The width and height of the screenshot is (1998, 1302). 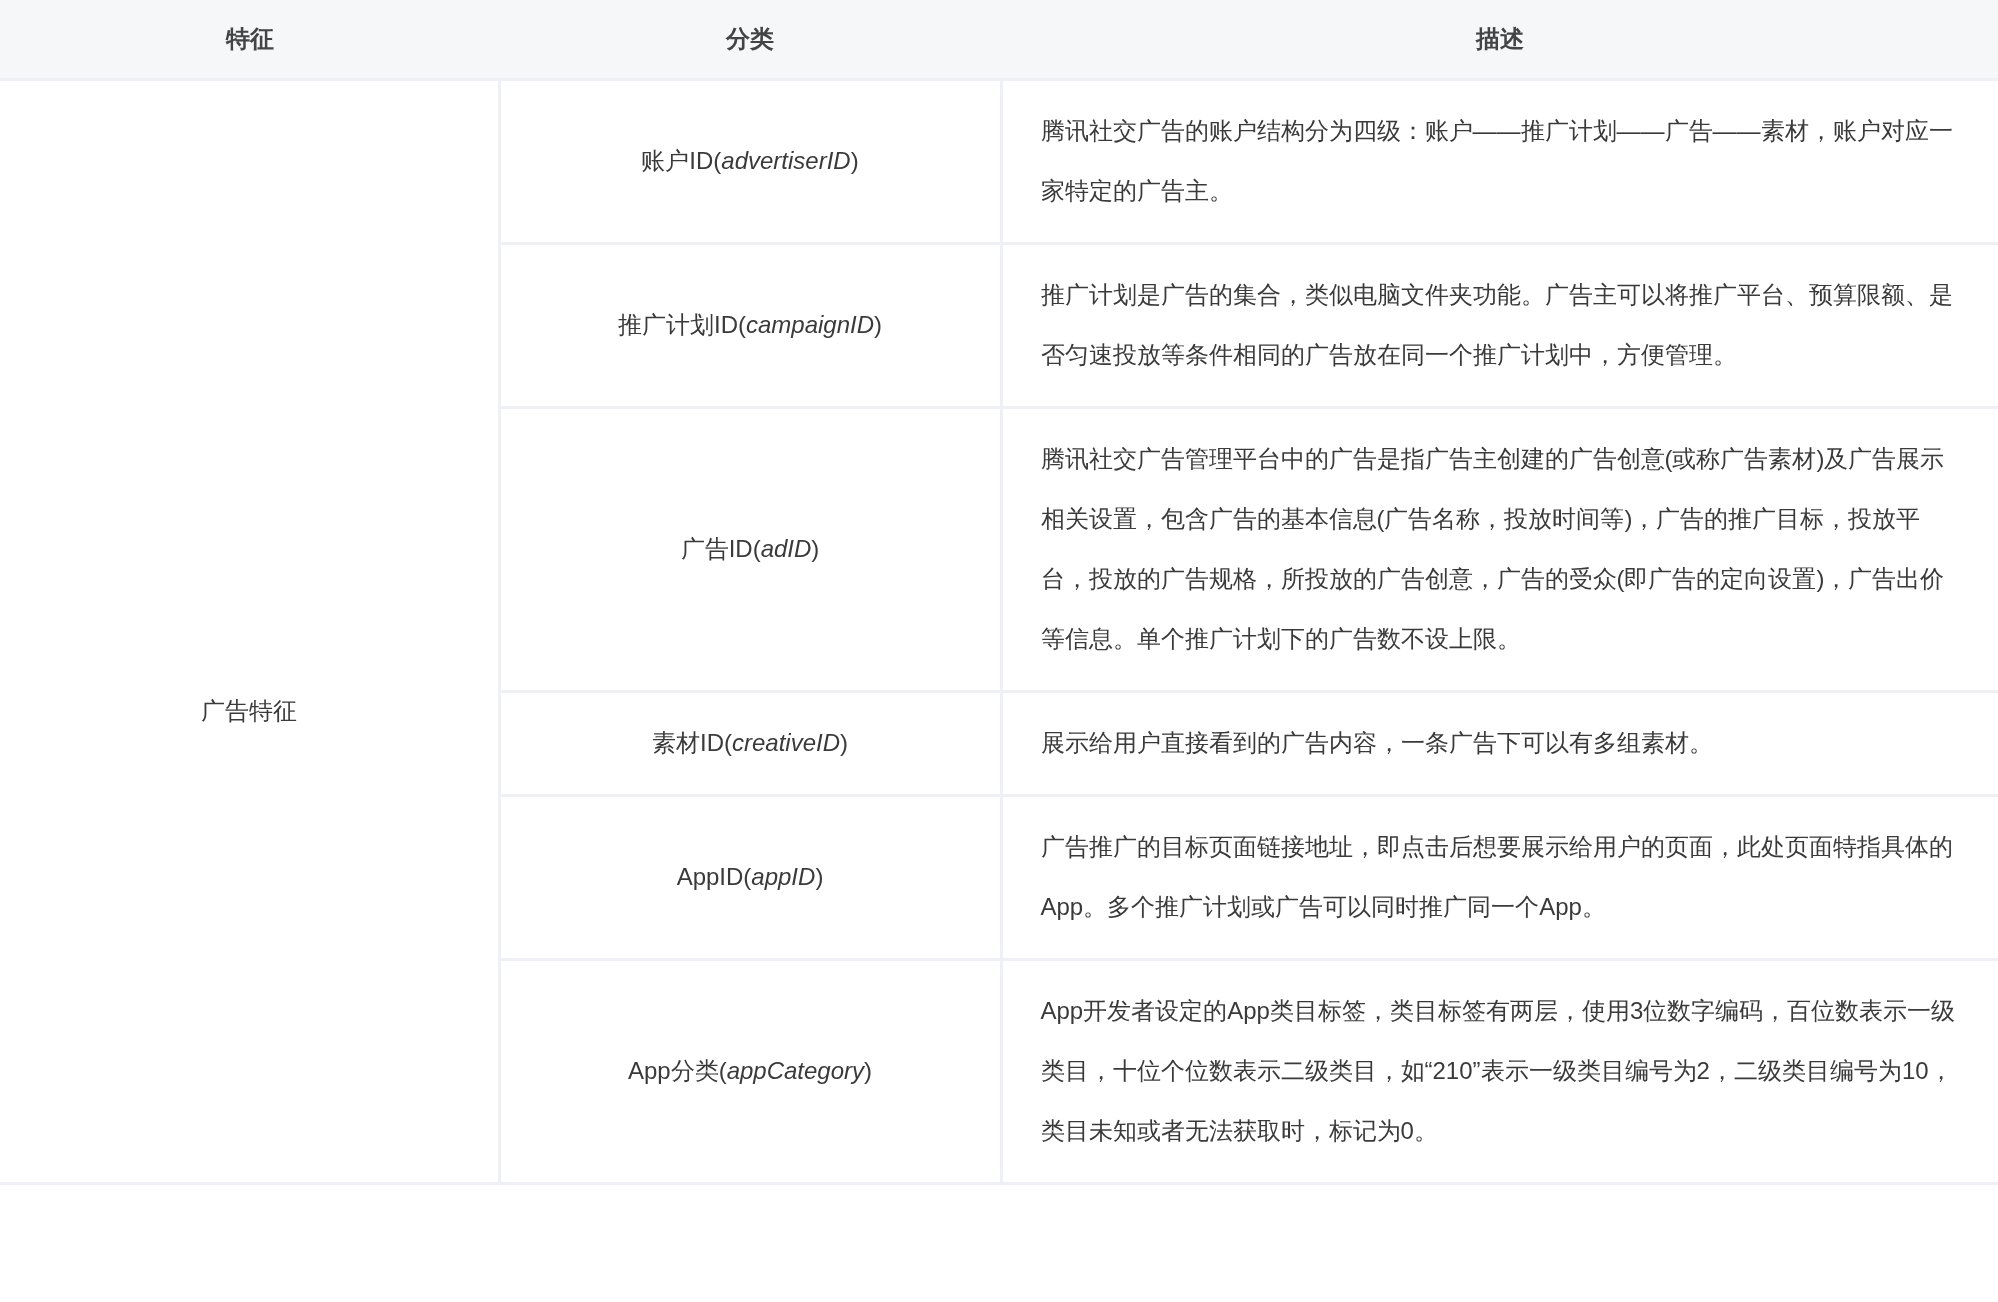 I want to click on table-cell: App分类(appCategory), so click(x=750, y=1071).